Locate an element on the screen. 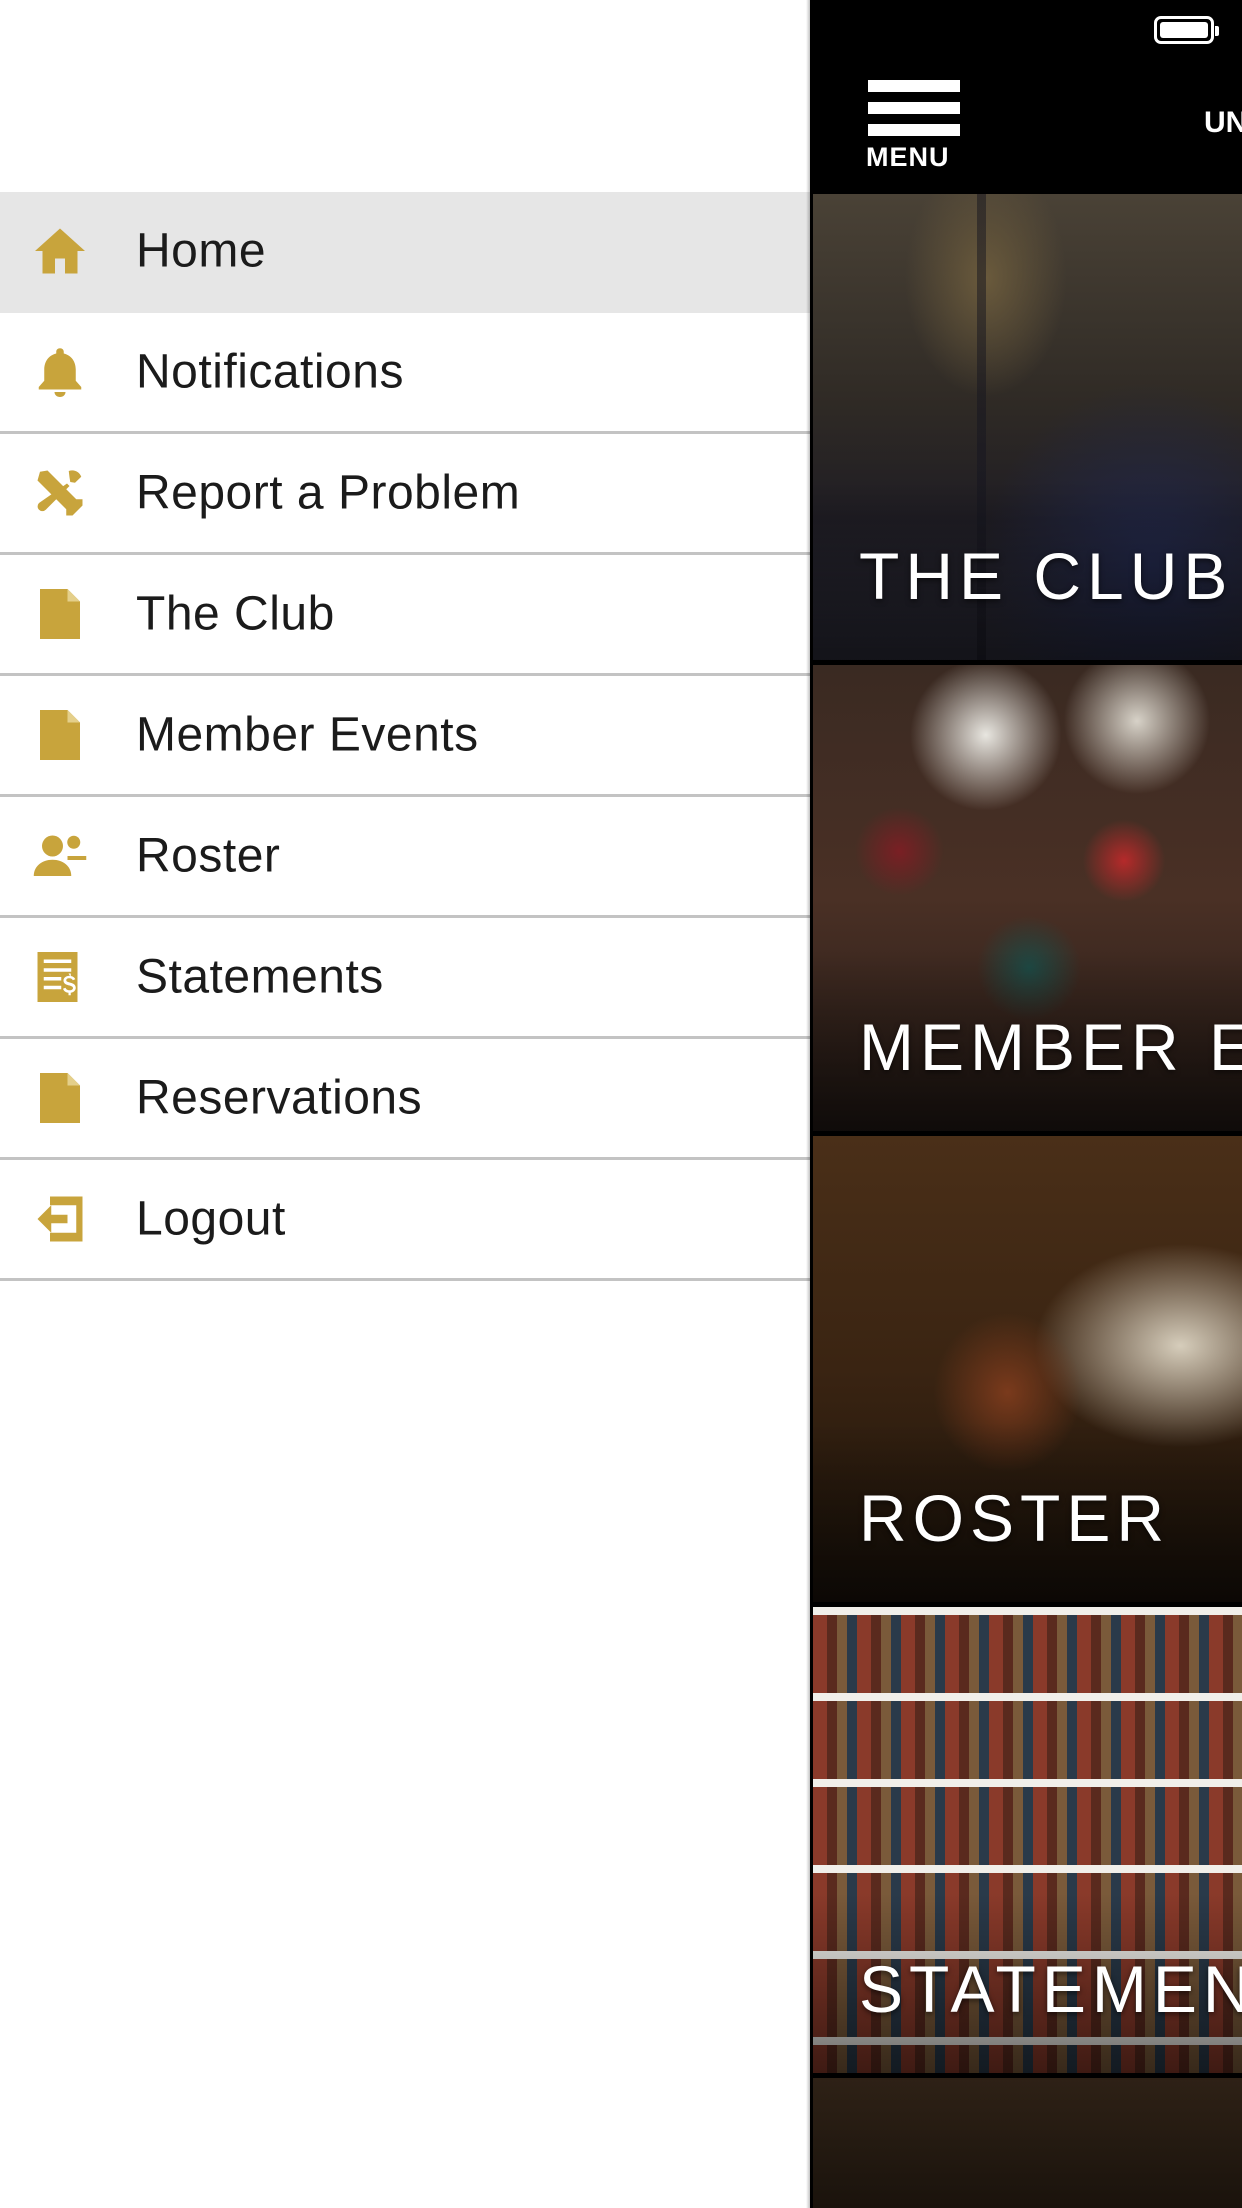 The width and height of the screenshot is (1242, 2208). drawer-item-statements: Statements is located at coordinates (405, 978).